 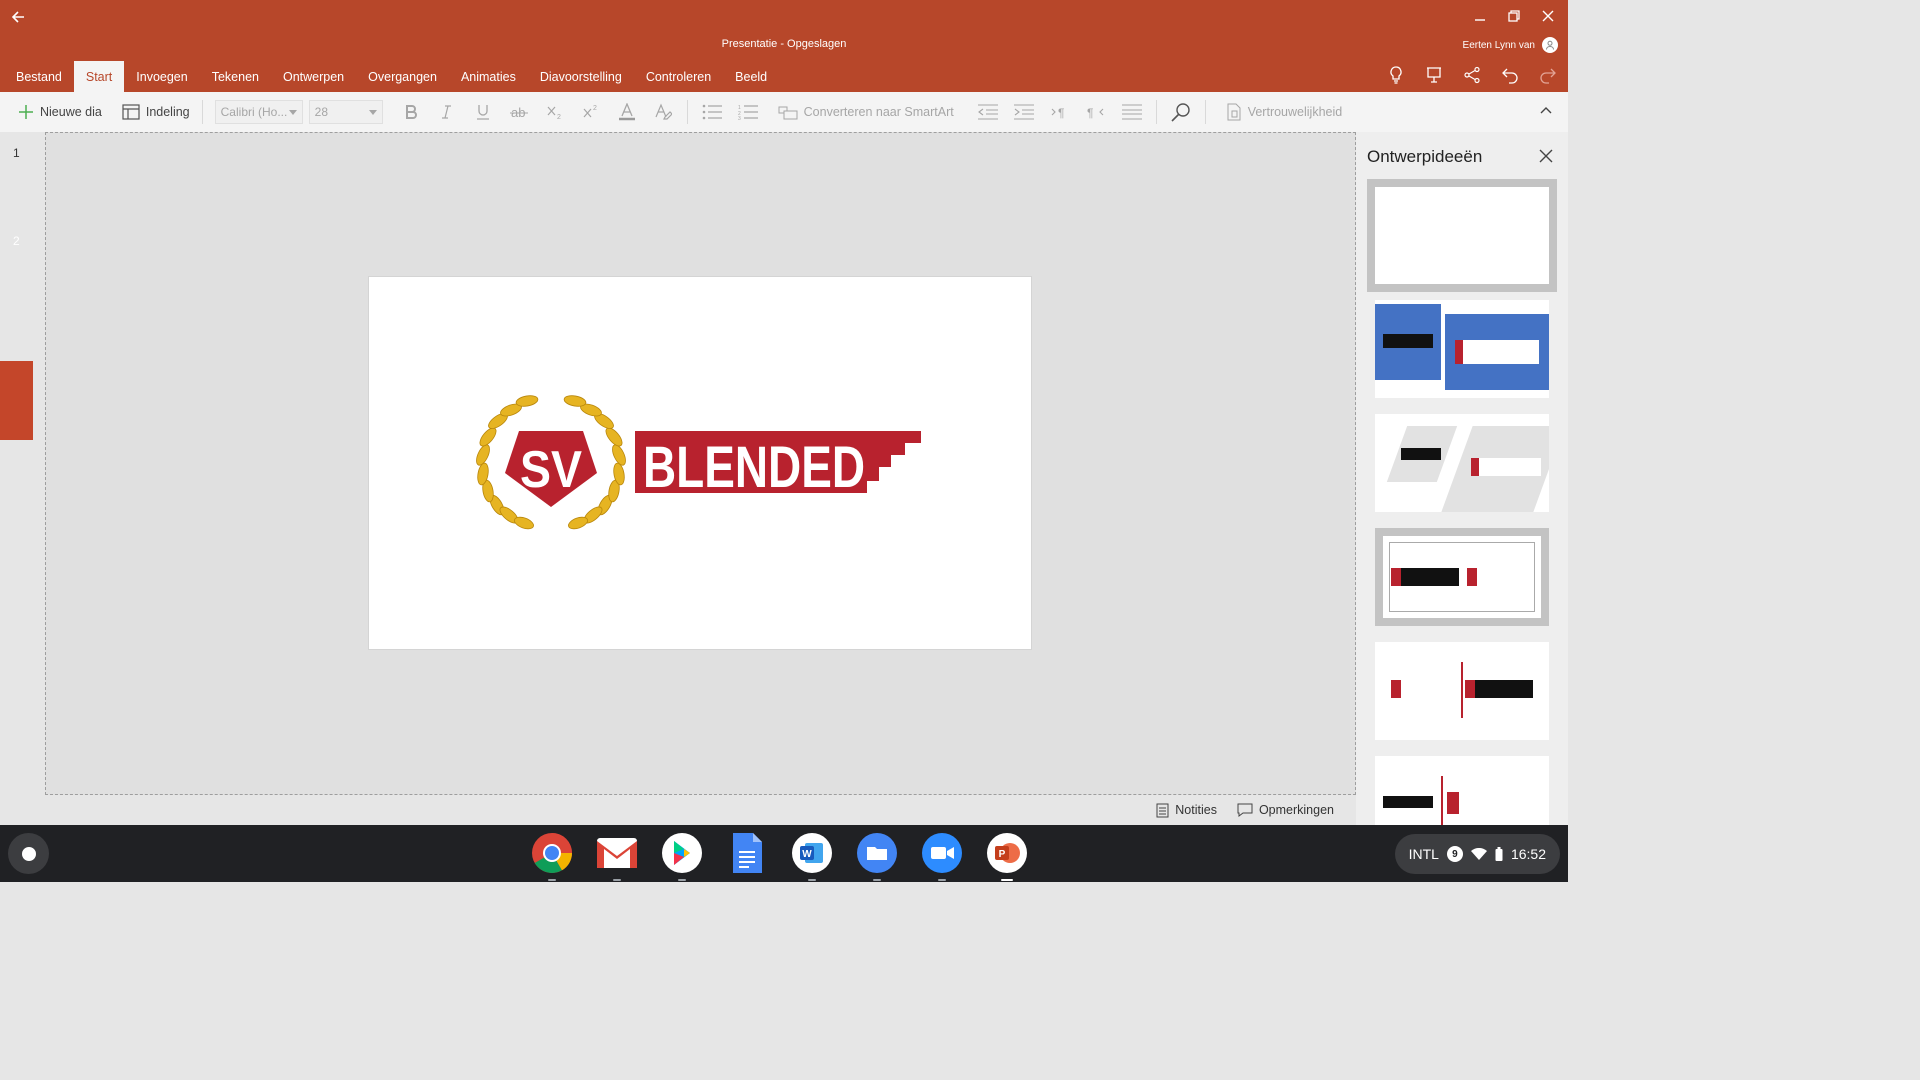 I want to click on word-app: W, so click(x=812, y=856).